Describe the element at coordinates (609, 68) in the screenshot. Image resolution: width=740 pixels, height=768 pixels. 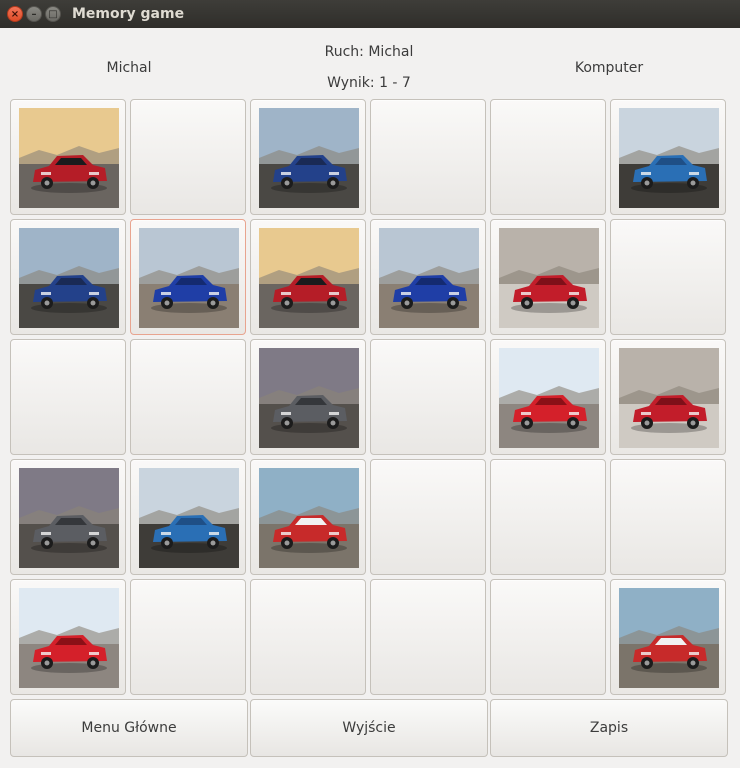
I see `player-right-name: Komputer` at that location.